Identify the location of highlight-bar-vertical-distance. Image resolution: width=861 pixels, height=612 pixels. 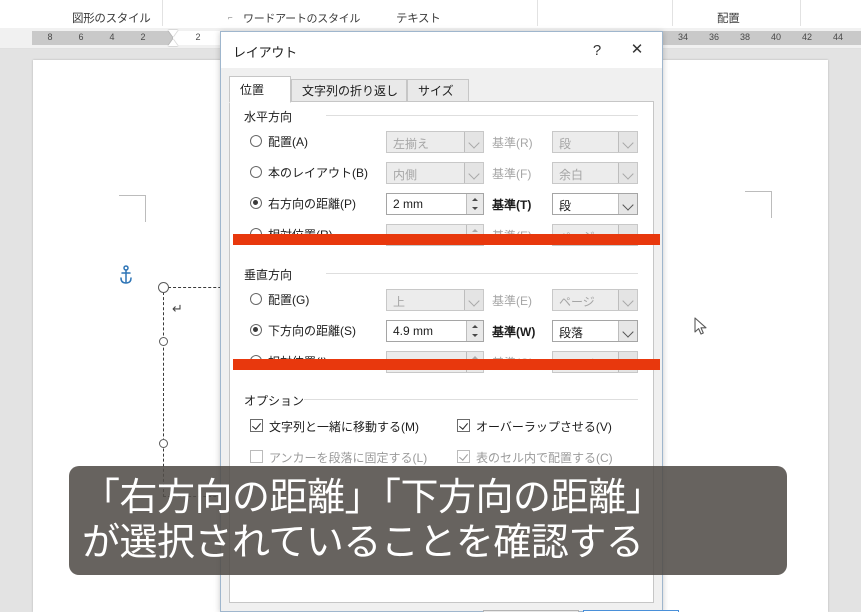
(446, 364).